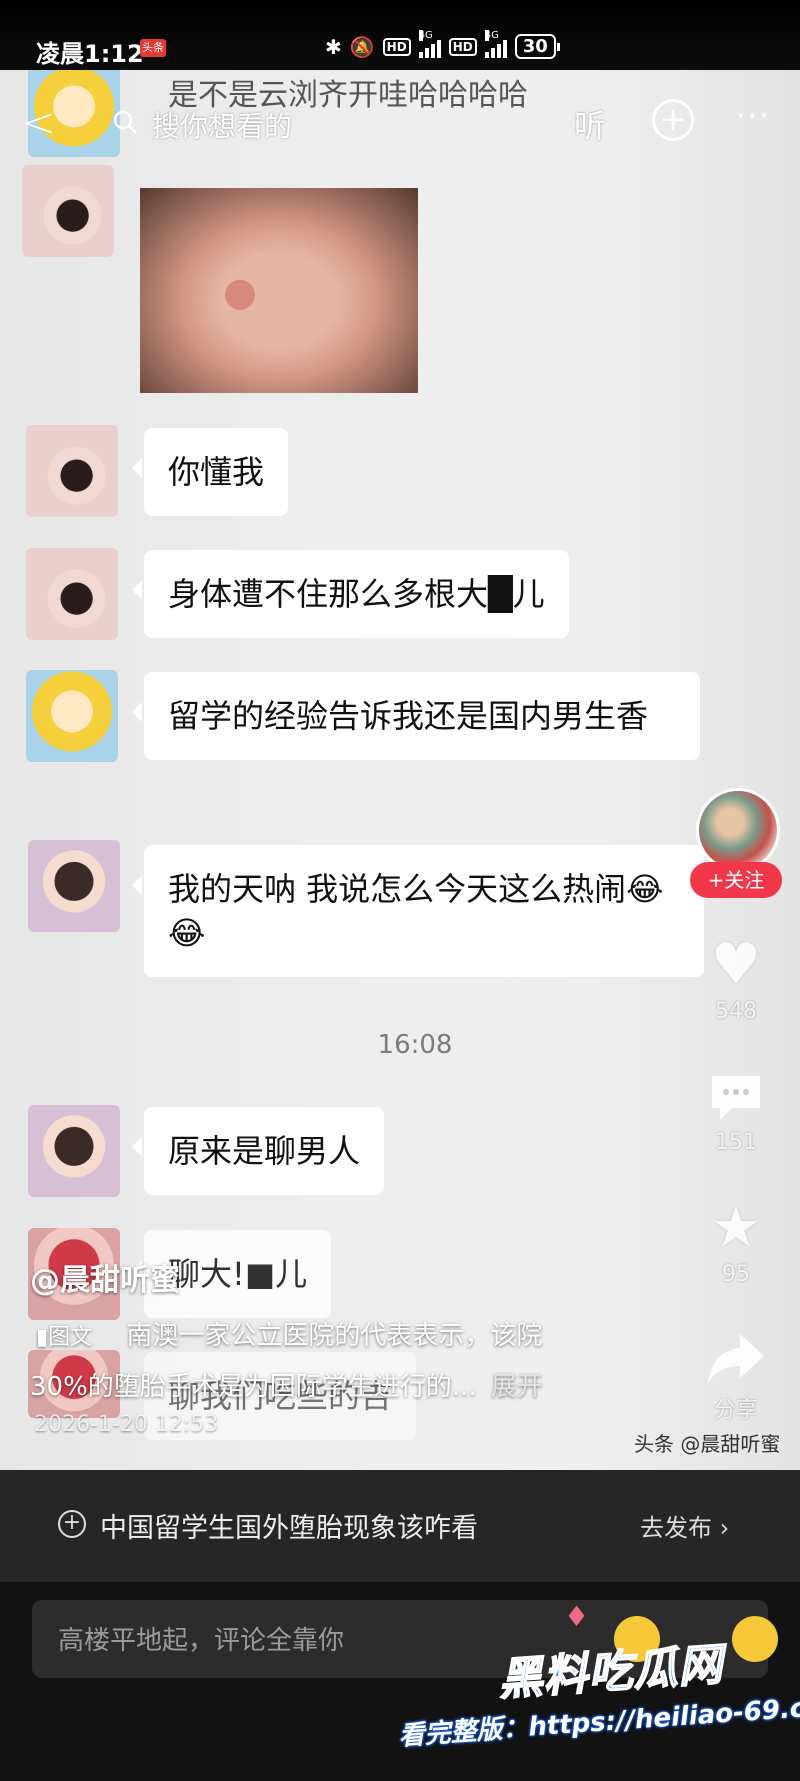 The image size is (800, 1781). What do you see at coordinates (153, 48) in the screenshot?
I see `app-notification-badge: 头条` at bounding box center [153, 48].